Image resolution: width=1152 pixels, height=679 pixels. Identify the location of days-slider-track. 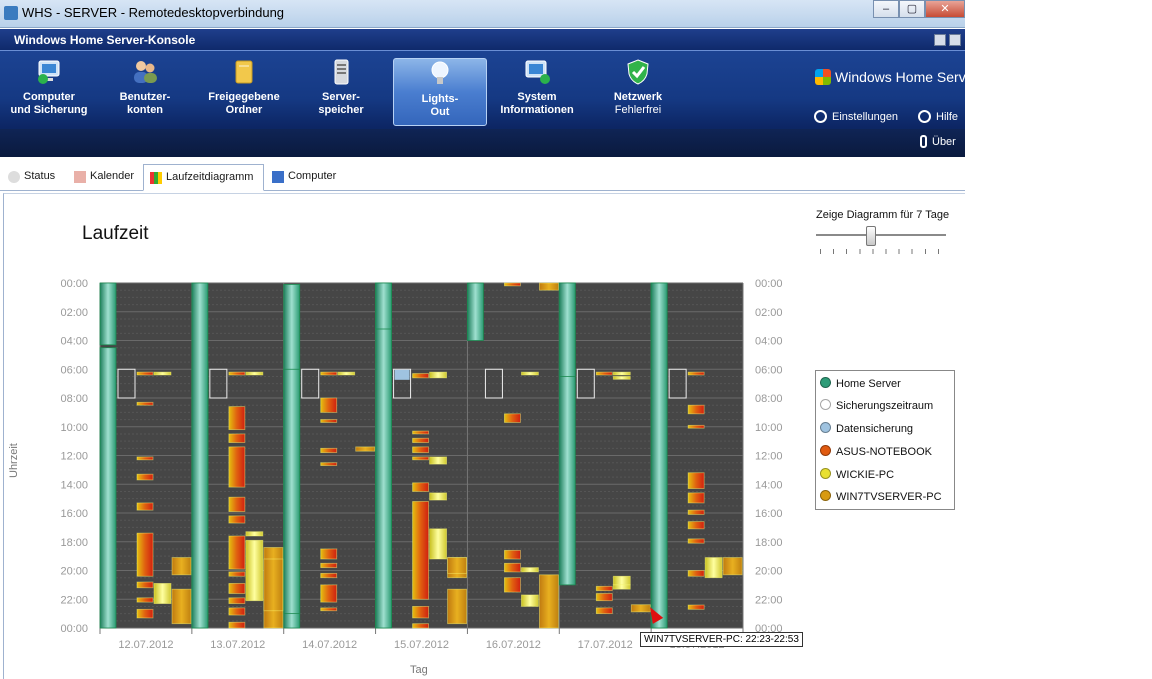
(881, 235).